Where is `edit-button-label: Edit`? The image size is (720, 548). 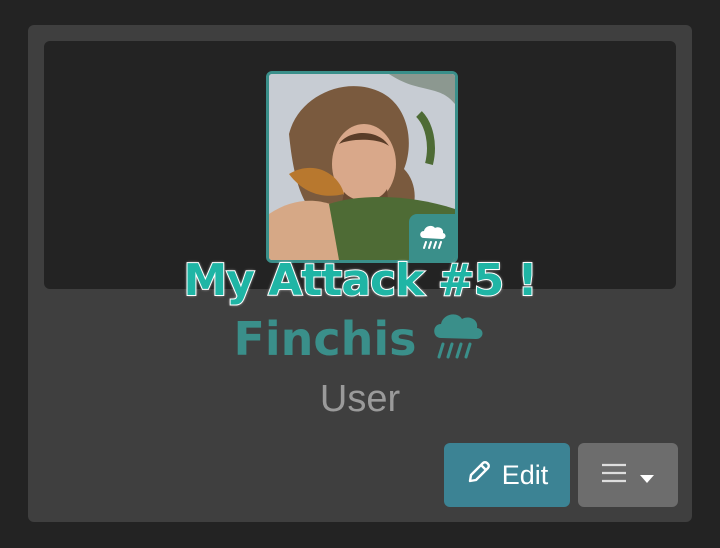
edit-button-label: Edit is located at coordinates (525, 474).